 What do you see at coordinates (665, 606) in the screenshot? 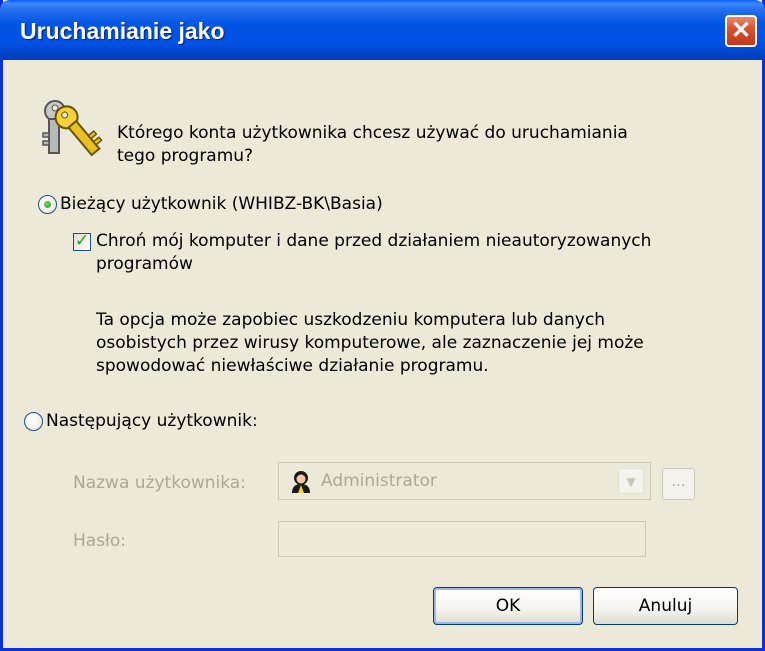
I see `cancel-button: Anuluj` at bounding box center [665, 606].